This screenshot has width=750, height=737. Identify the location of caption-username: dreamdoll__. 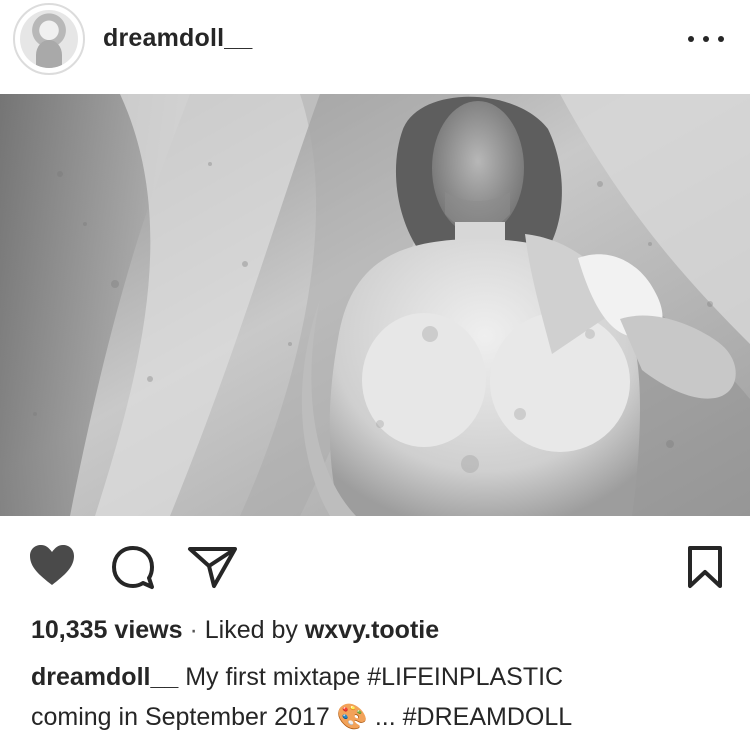
(104, 677).